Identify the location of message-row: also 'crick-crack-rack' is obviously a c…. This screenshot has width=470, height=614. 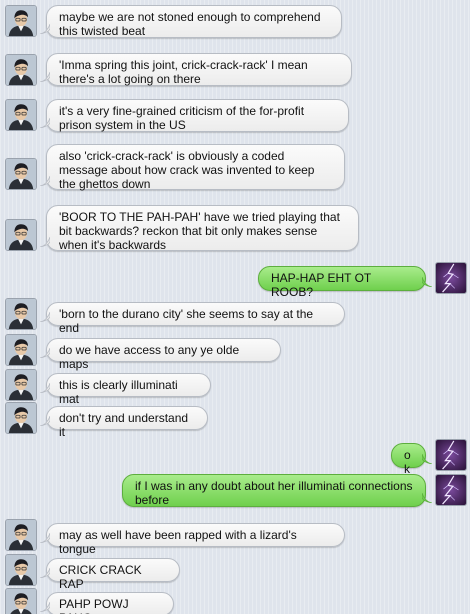
(235, 167).